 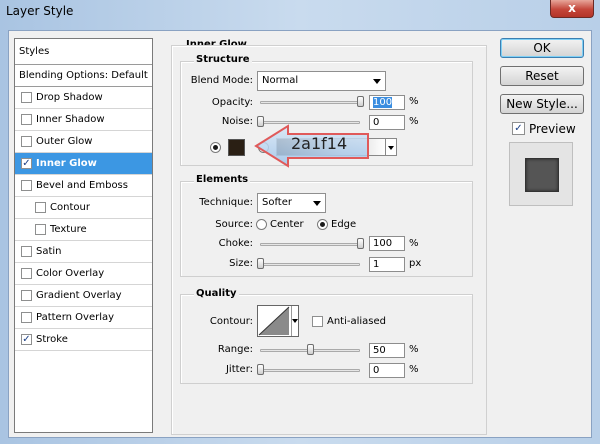 What do you see at coordinates (321, 81) in the screenshot?
I see `blend-mode-dropdown: Normal` at bounding box center [321, 81].